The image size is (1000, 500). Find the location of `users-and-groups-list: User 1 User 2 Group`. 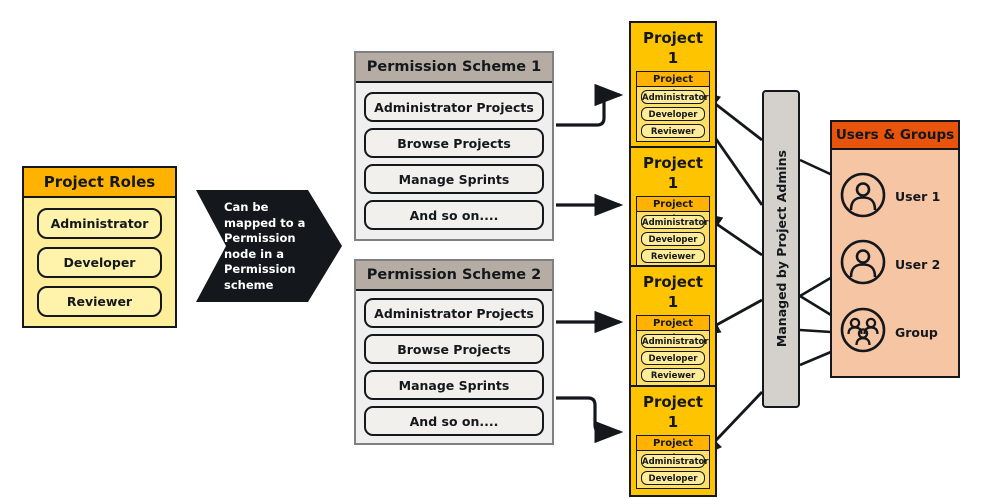

users-and-groups-list: User 1 User 2 Group is located at coordinates (895, 263).